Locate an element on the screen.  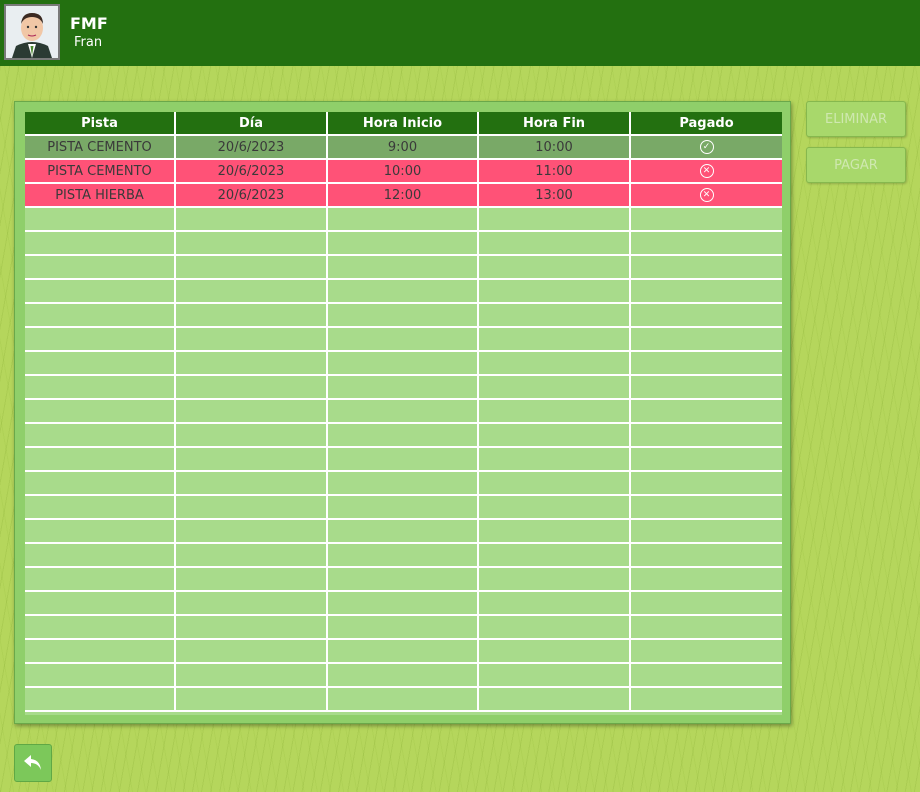
table-row: PISTA HIERBA 20/6/2023 12:00 13:00 ✕ is located at coordinates (403, 196).